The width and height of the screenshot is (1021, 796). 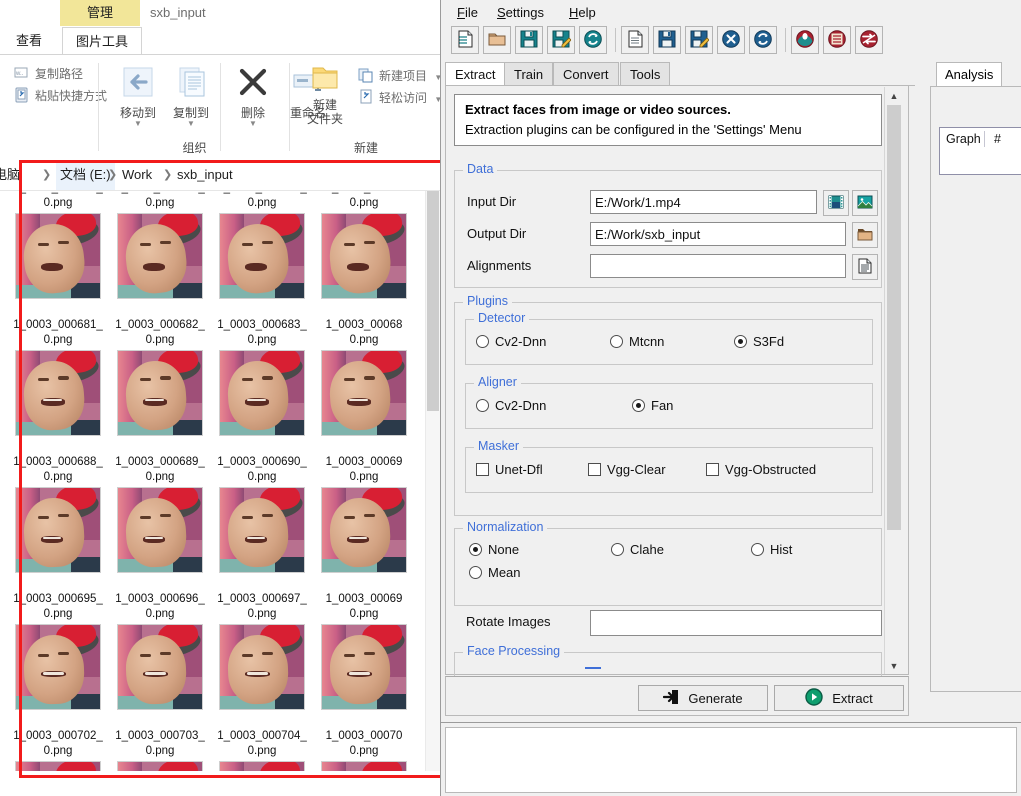 I want to click on file-item: 1_0003_000695_ 0.png, so click(x=58, y=651).